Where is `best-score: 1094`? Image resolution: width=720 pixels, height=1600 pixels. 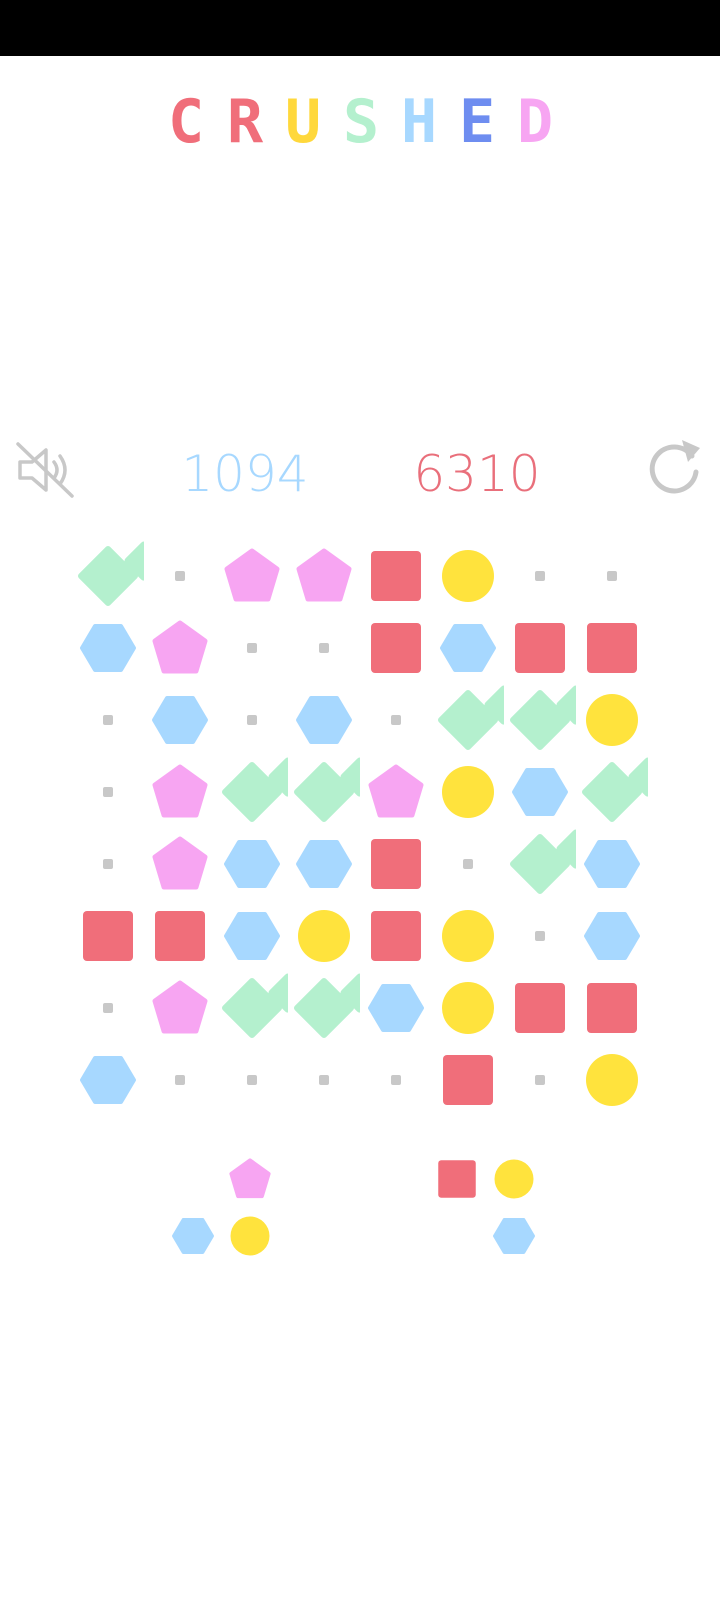 best-score: 1094 is located at coordinates (245, 474).